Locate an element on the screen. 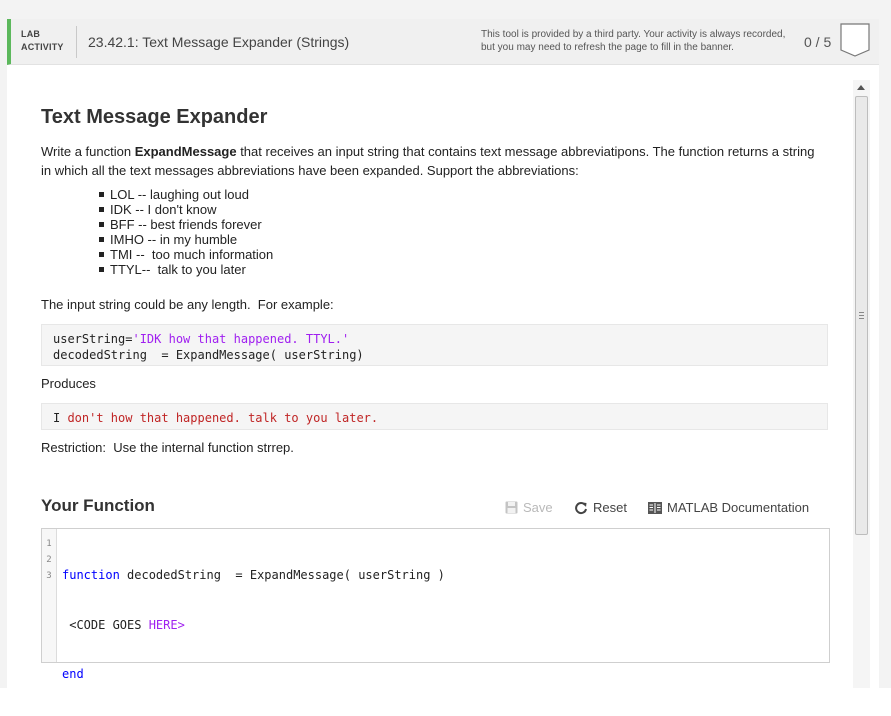  lab-tag-line2: ACTIVITY is located at coordinates (42, 47).